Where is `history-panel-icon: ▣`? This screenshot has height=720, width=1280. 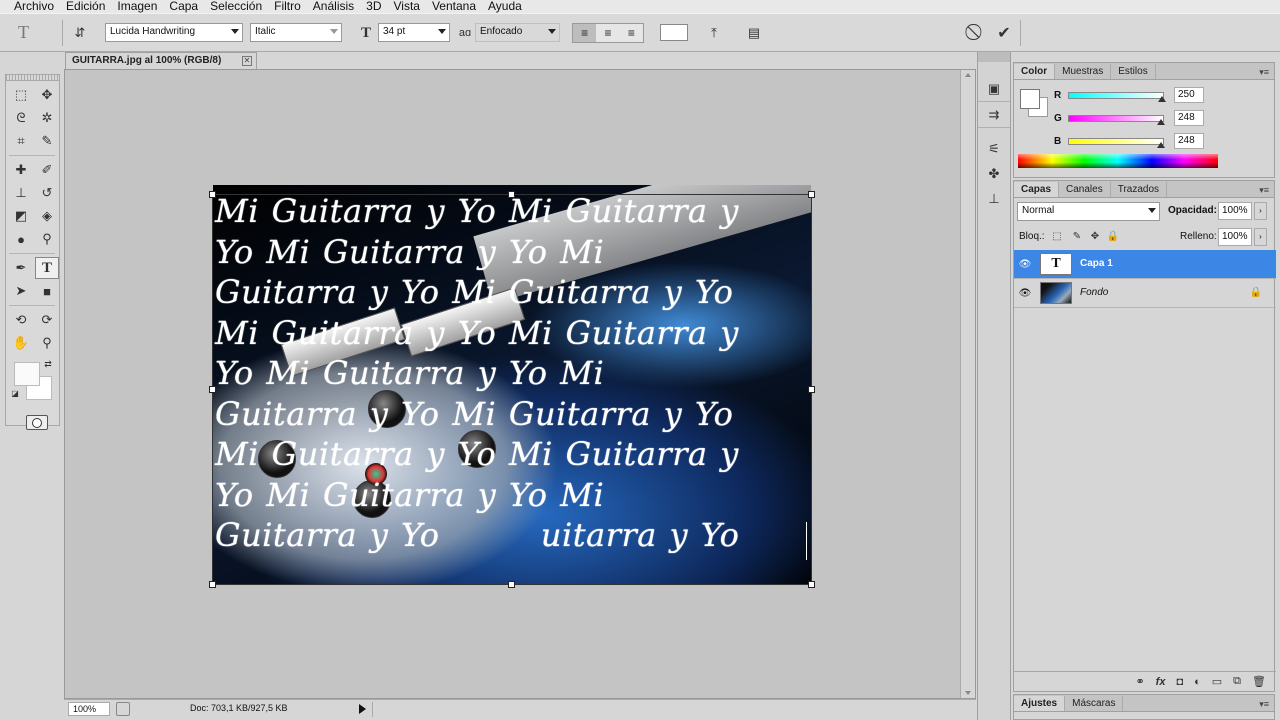 history-panel-icon: ▣ is located at coordinates (994, 91).